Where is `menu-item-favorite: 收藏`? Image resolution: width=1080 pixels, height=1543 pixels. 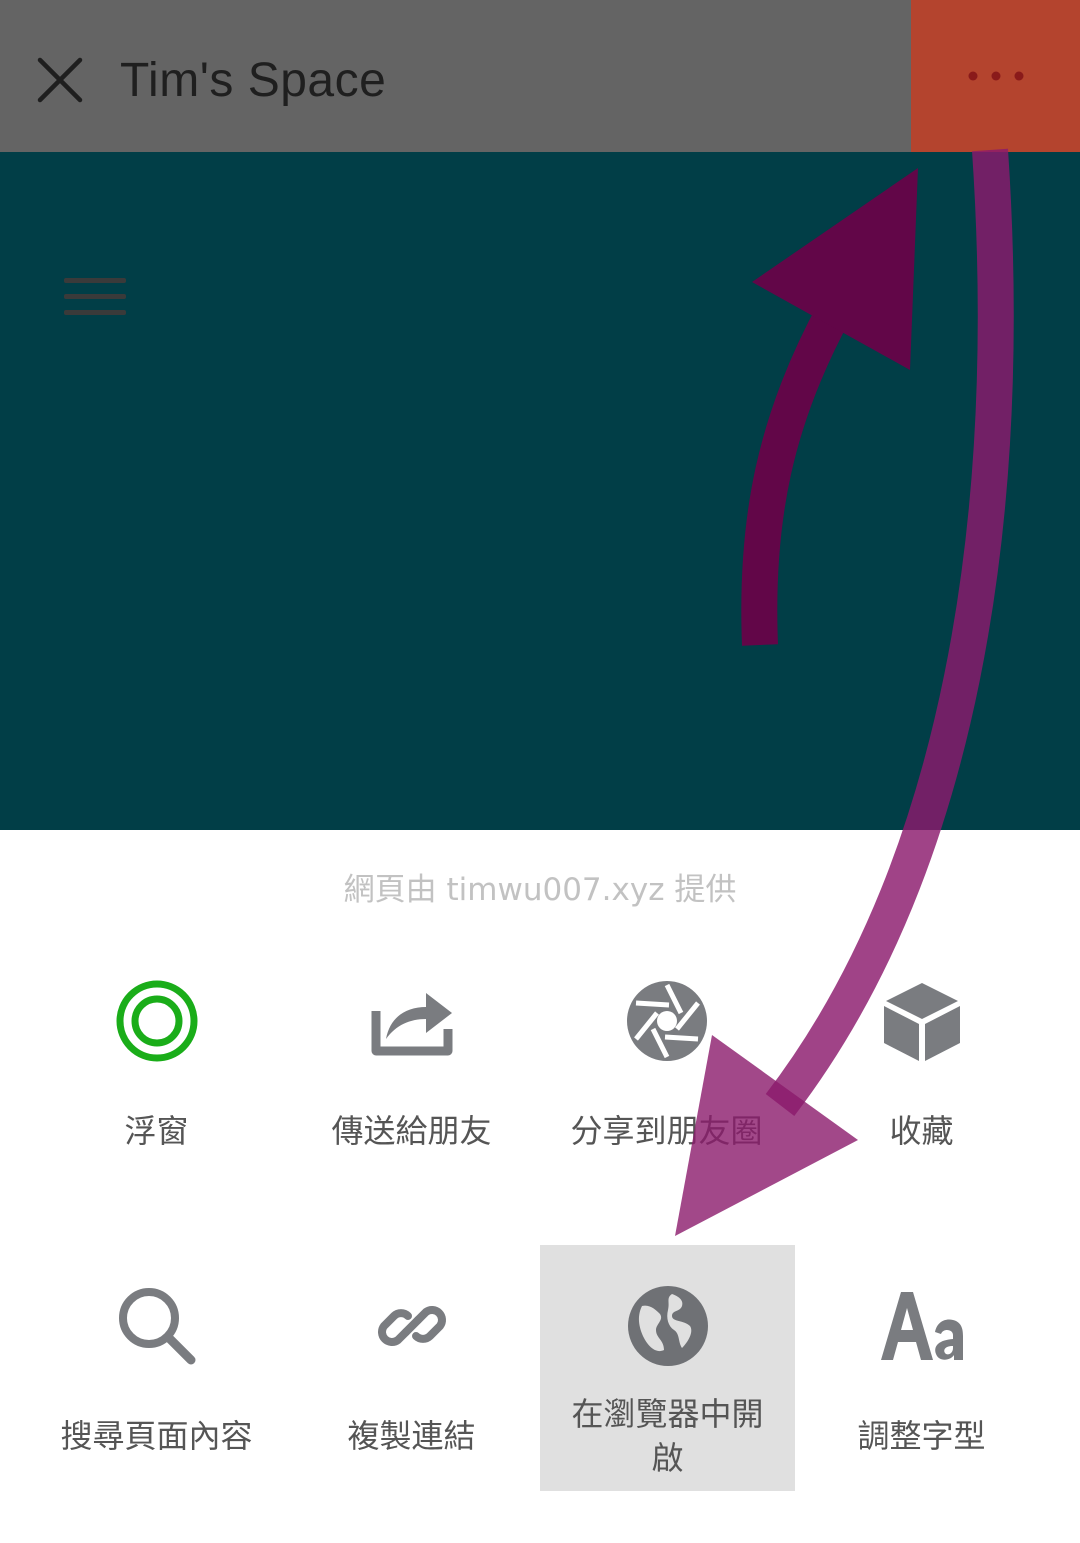
menu-item-favorite: 收藏 is located at coordinates (921, 1063).